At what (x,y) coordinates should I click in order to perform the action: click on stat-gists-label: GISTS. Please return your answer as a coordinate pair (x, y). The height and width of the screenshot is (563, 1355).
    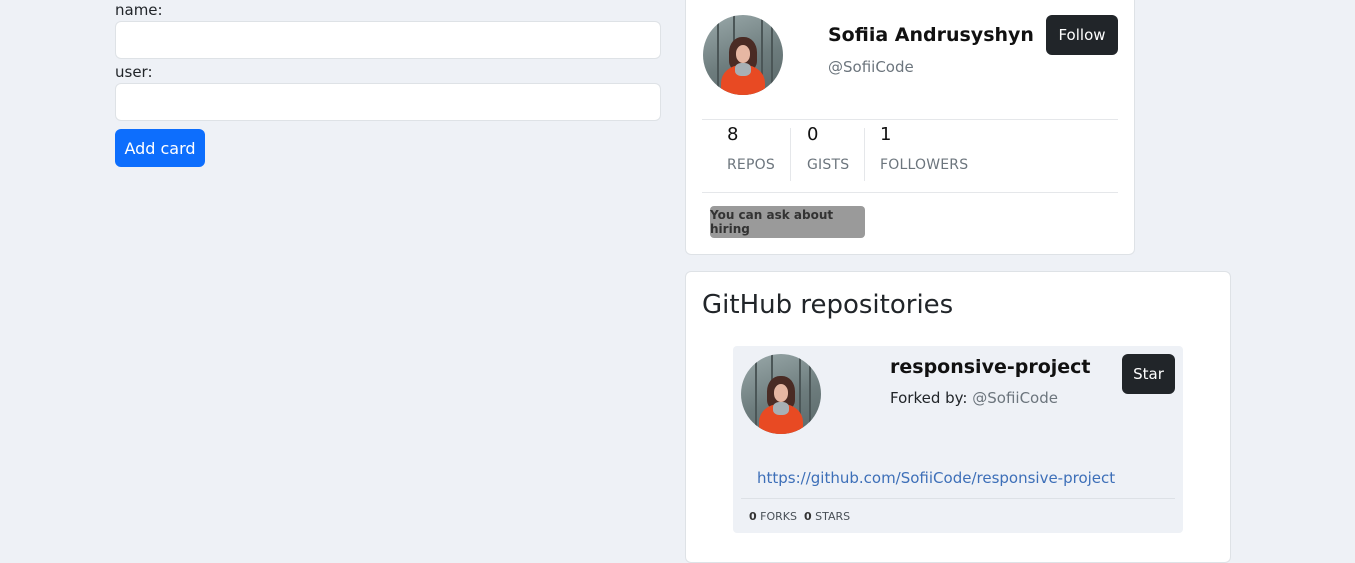
    Looking at the image, I should click on (828, 165).